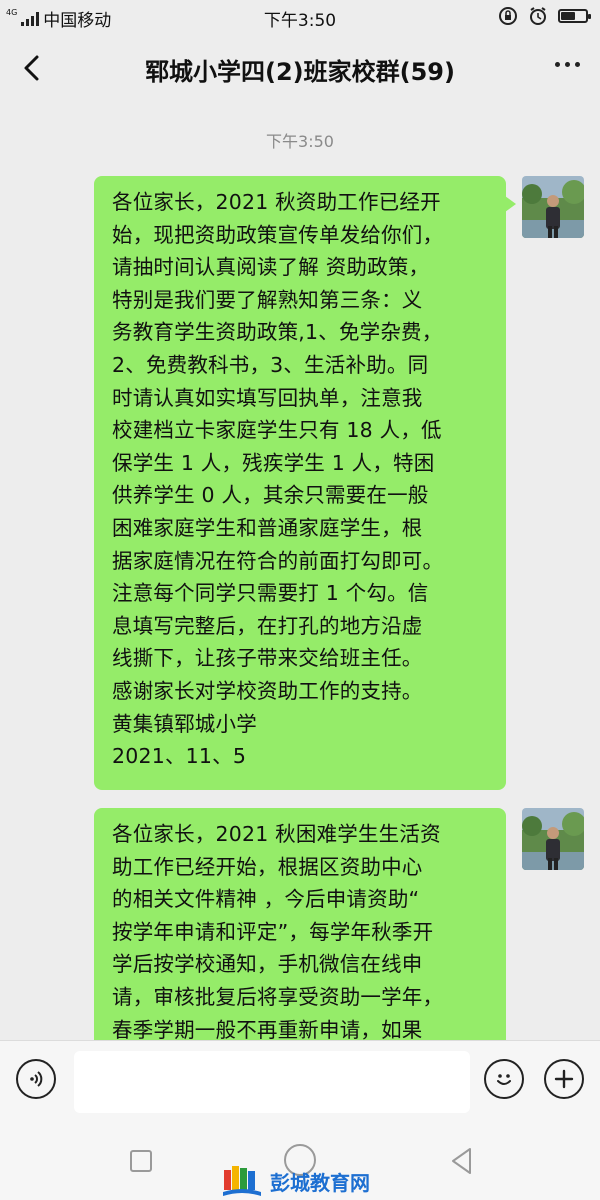 The image size is (600, 1200). What do you see at coordinates (538, 16) in the screenshot?
I see `alarm-icon` at bounding box center [538, 16].